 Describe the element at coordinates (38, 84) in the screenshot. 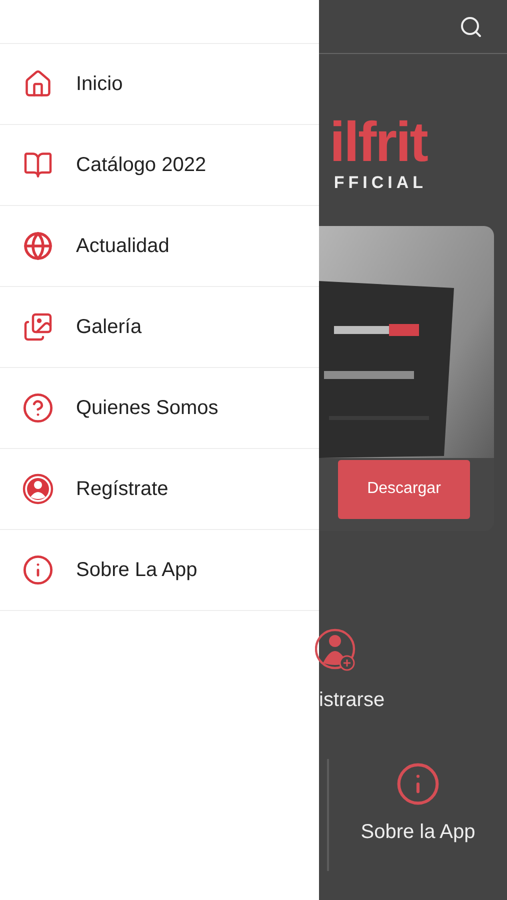

I see `house-icon` at that location.